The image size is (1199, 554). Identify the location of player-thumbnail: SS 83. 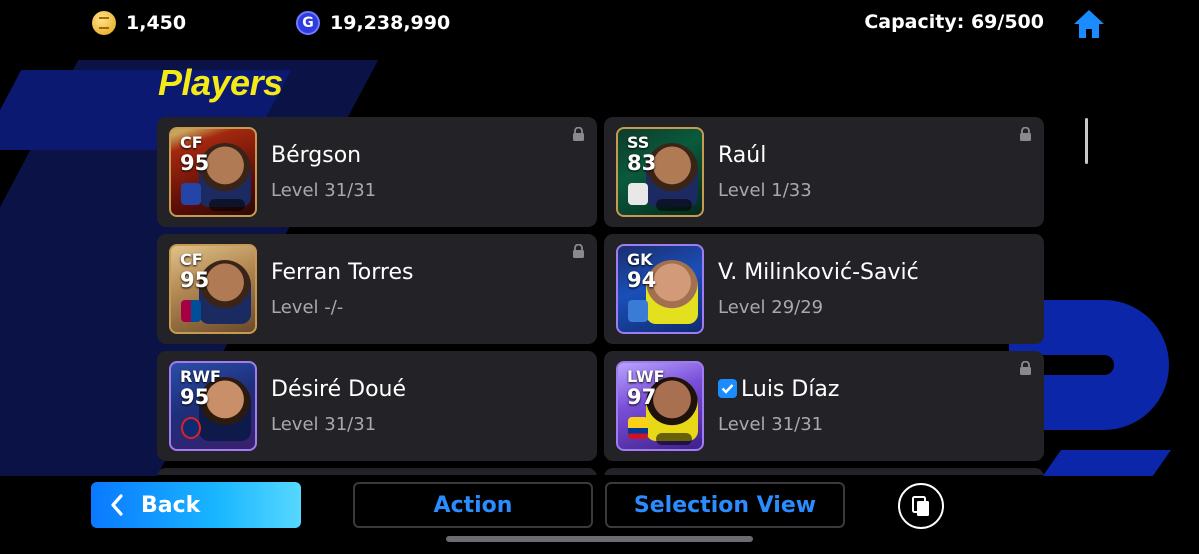
(660, 172).